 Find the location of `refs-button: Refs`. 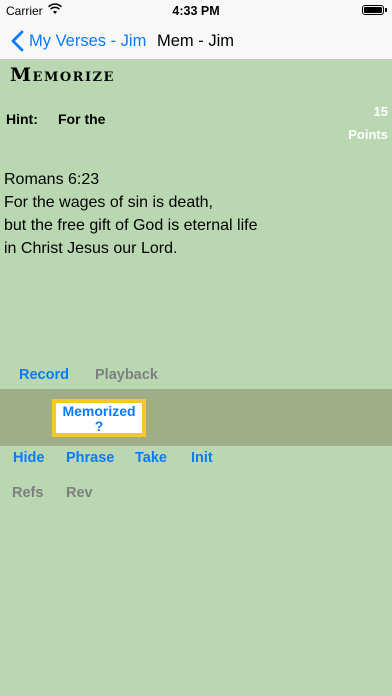

refs-button: Refs is located at coordinates (27, 493).